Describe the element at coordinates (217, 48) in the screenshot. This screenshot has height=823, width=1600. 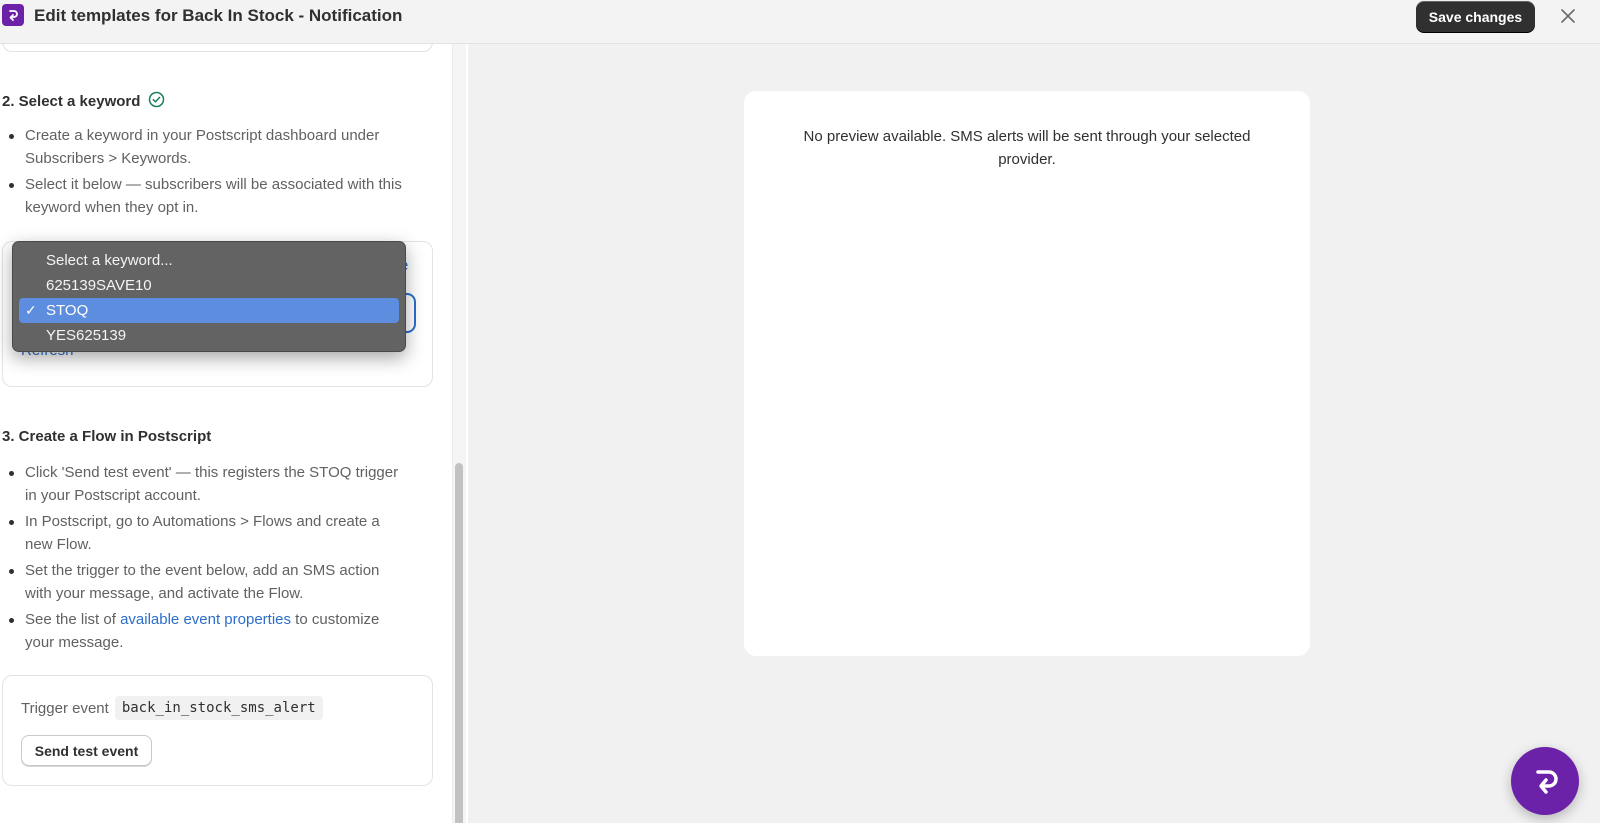
I see `previous-step-card` at that location.